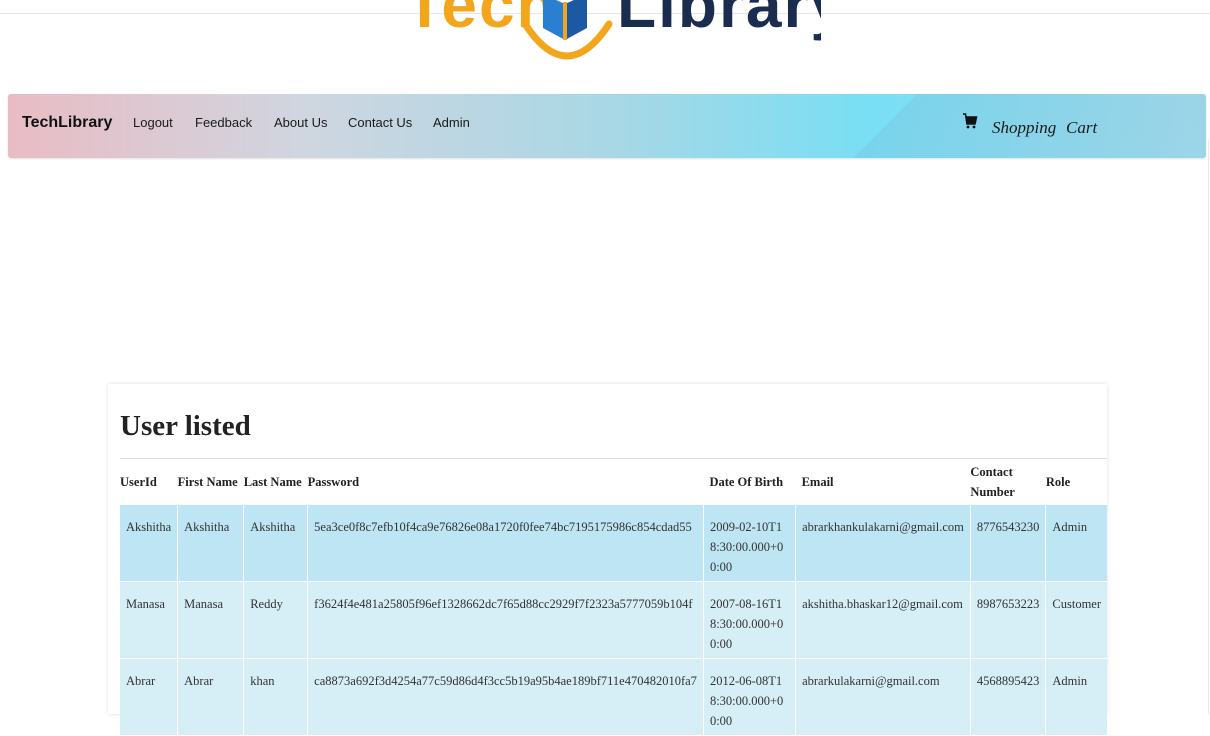  What do you see at coordinates (749, 543) in the screenshot?
I see `cell-date-of-birth: 2009-02-10T18:30:00.000+00:00` at bounding box center [749, 543].